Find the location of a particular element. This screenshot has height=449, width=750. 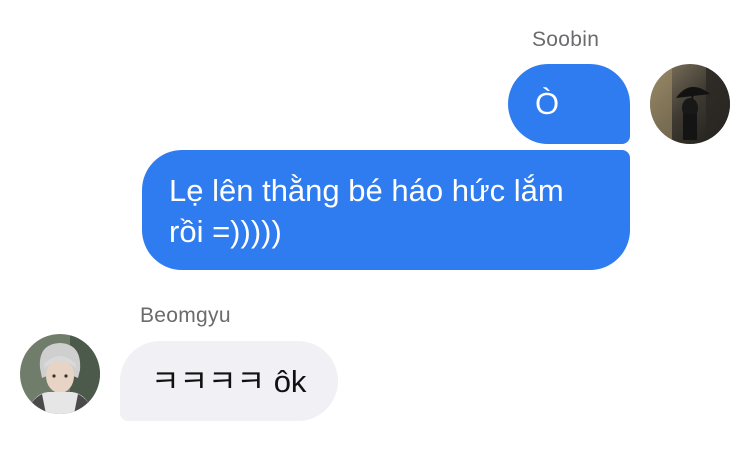

profile-photo-umbrella-icon is located at coordinates (690, 104).